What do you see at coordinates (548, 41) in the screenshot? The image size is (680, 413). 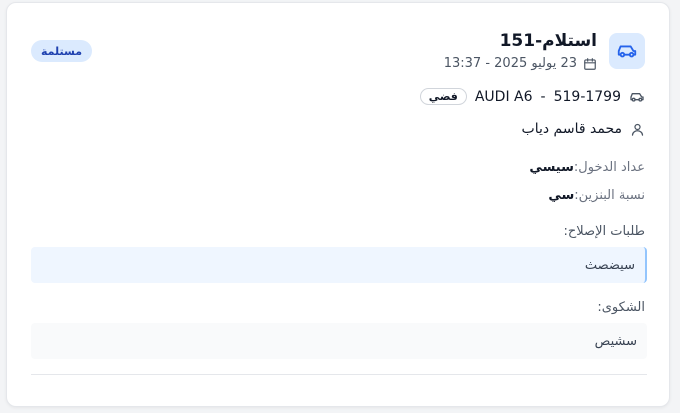 I see `receipt-title: استلام-151` at bounding box center [548, 41].